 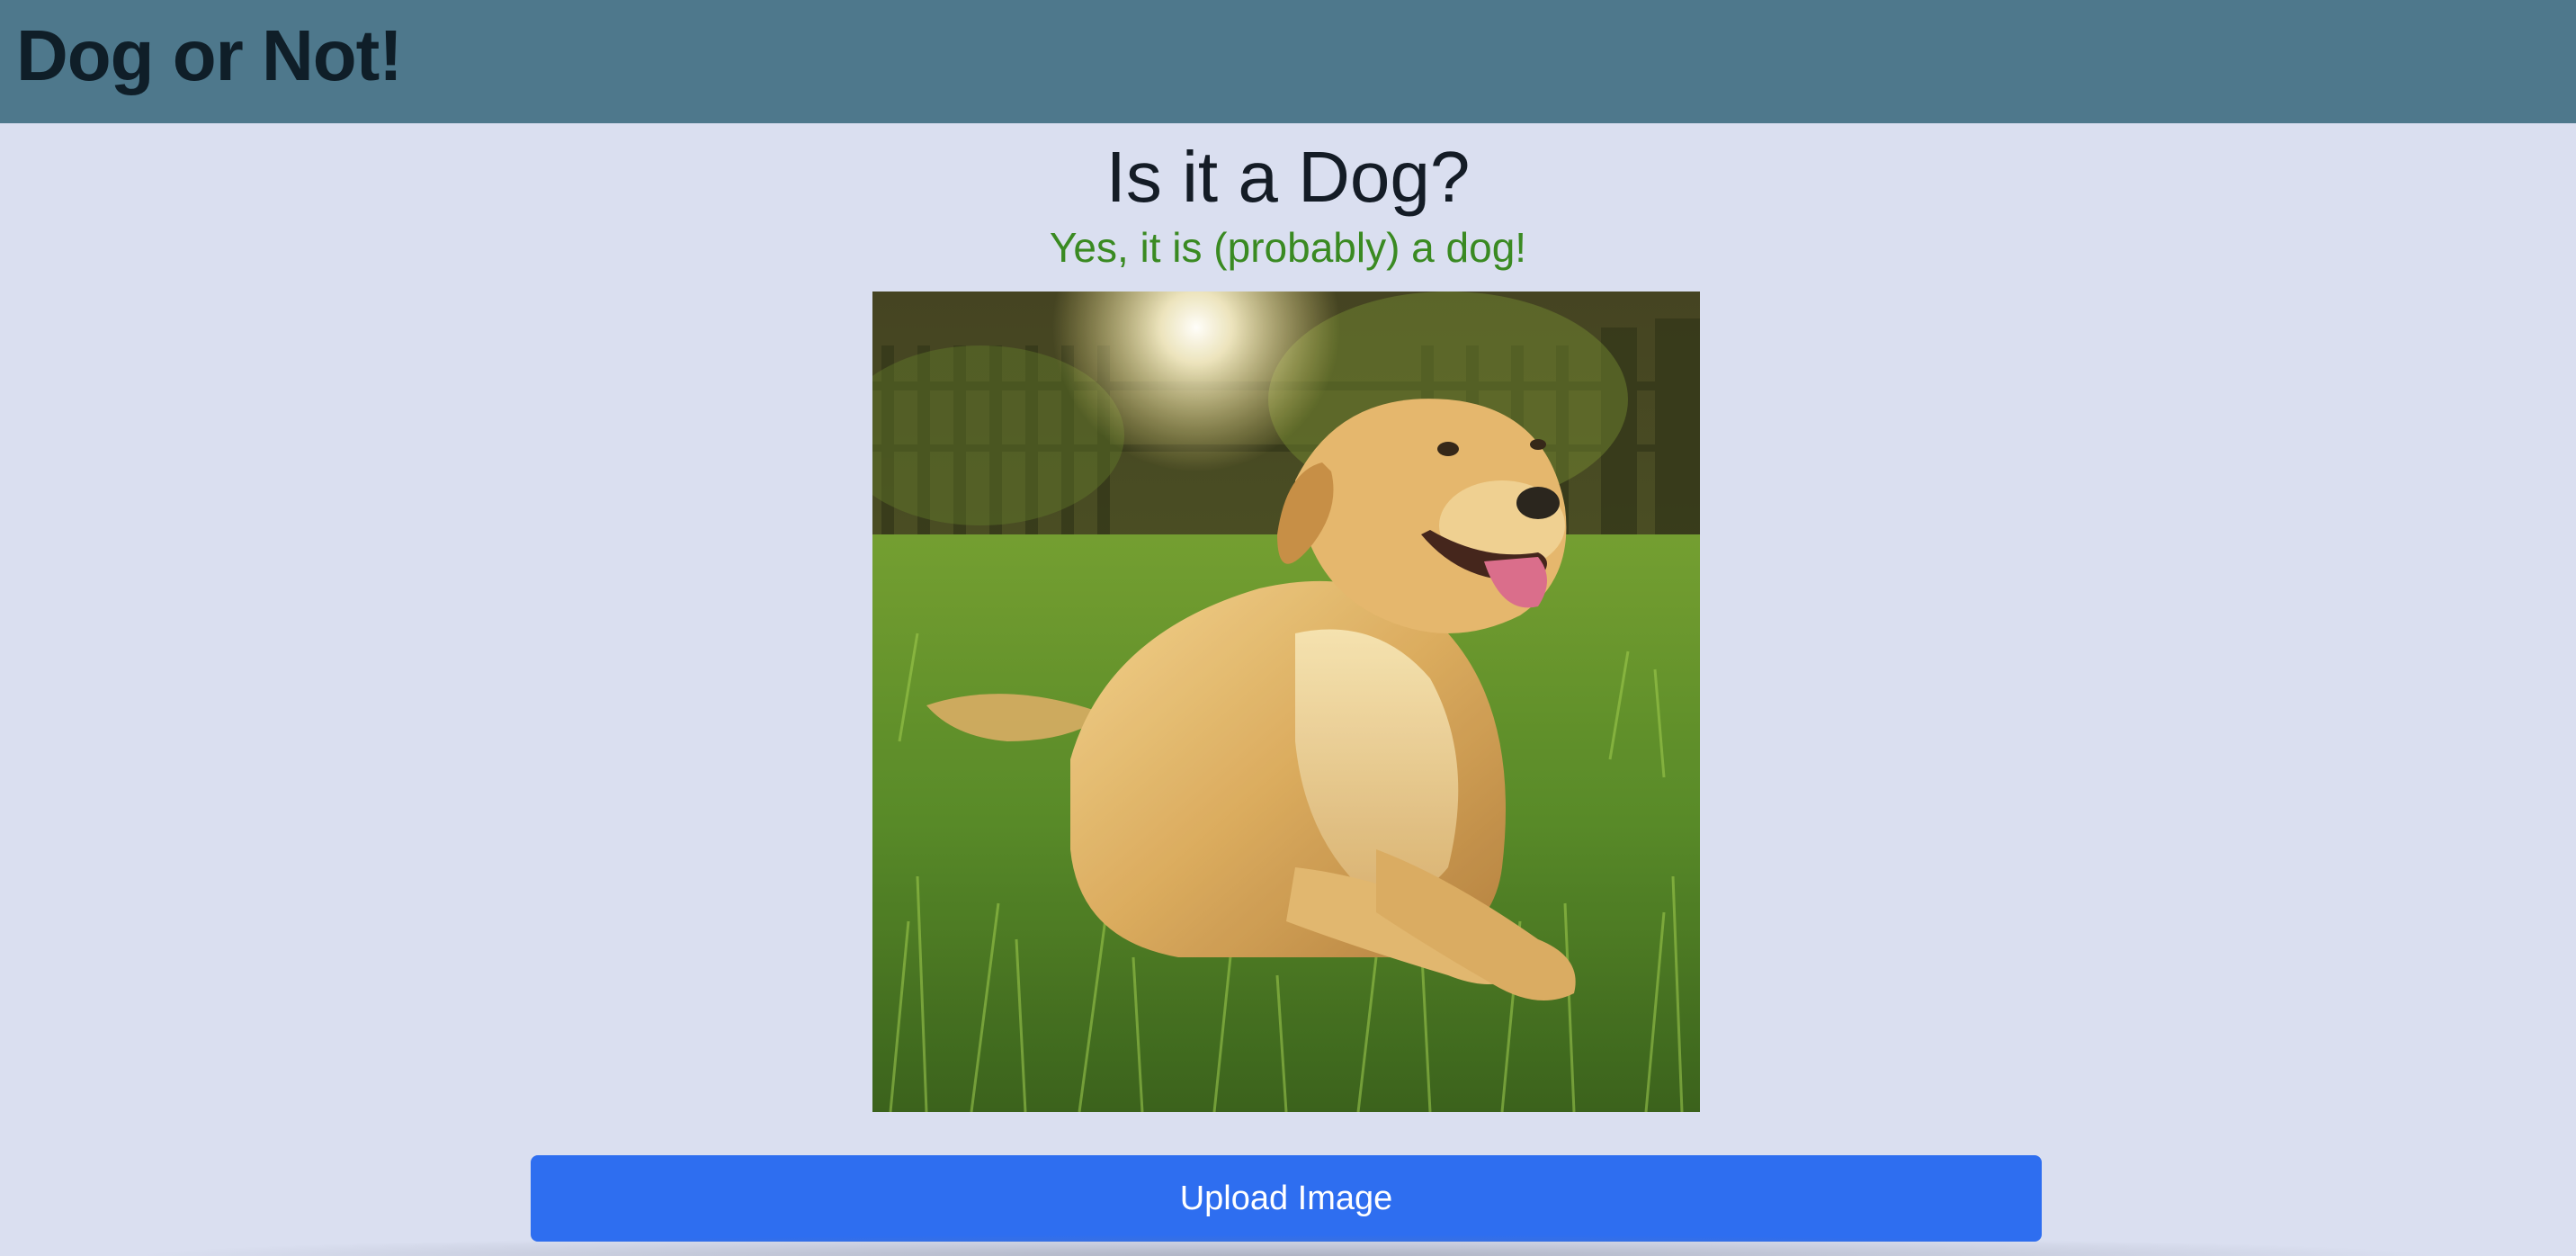 I want to click on prediction-result: Yes, it is (probably) a dog!, so click(x=1288, y=248).